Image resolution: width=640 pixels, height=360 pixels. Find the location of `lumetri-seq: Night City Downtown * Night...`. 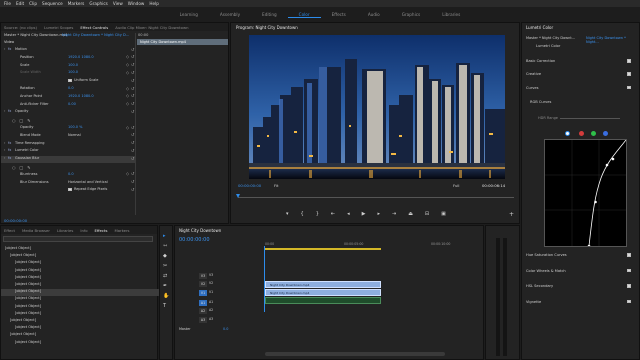

lumetri-seq: Night City Downtown * Night... is located at coordinates (612, 40).